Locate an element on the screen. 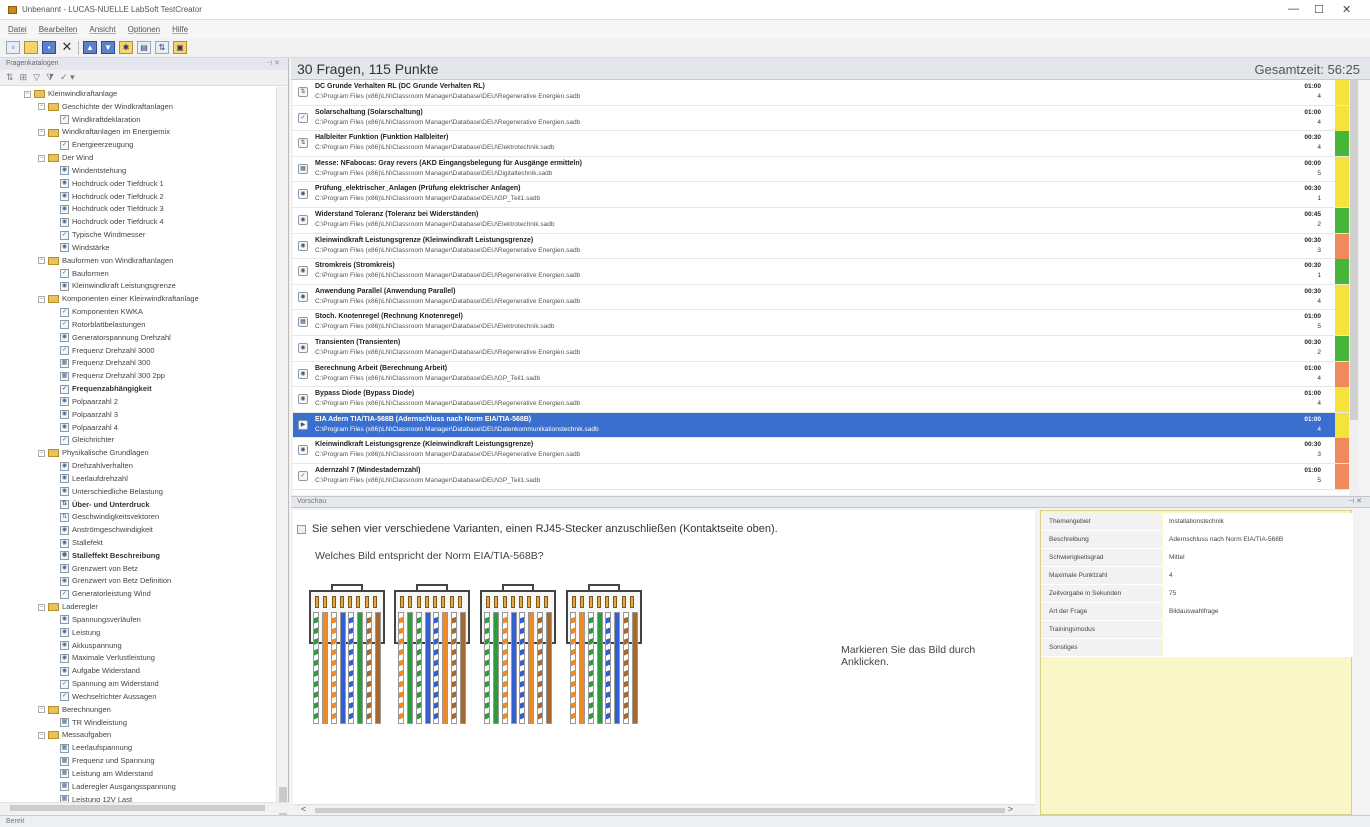  tree-item: ✓ Windkraftdeklaration is located at coordinates (138, 120).